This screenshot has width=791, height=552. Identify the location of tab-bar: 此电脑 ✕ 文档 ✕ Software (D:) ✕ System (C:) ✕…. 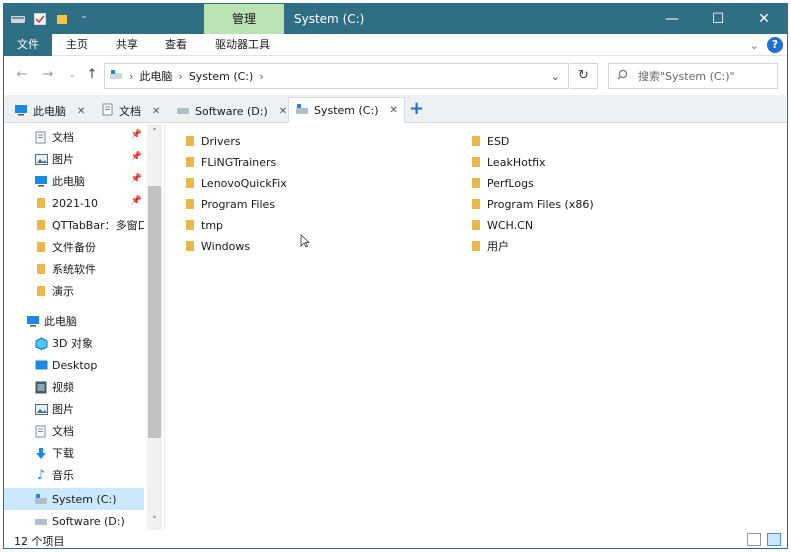
(395, 109).